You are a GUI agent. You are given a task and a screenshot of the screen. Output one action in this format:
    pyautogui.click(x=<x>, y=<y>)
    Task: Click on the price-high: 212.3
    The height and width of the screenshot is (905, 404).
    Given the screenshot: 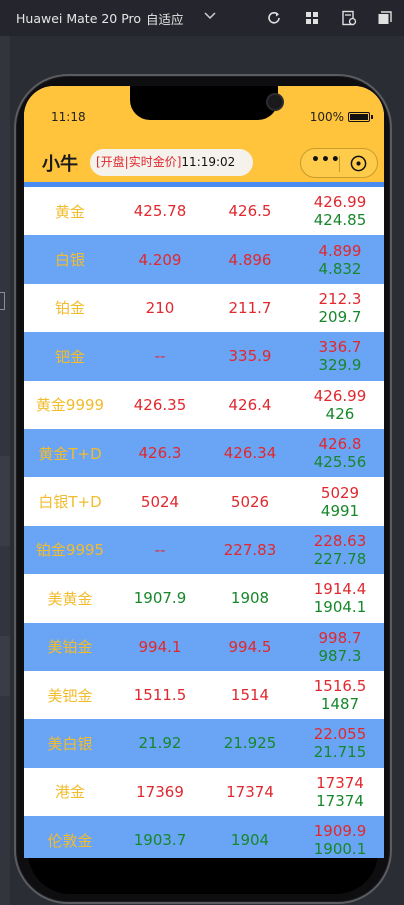 What is the action you would take?
    pyautogui.click(x=340, y=298)
    